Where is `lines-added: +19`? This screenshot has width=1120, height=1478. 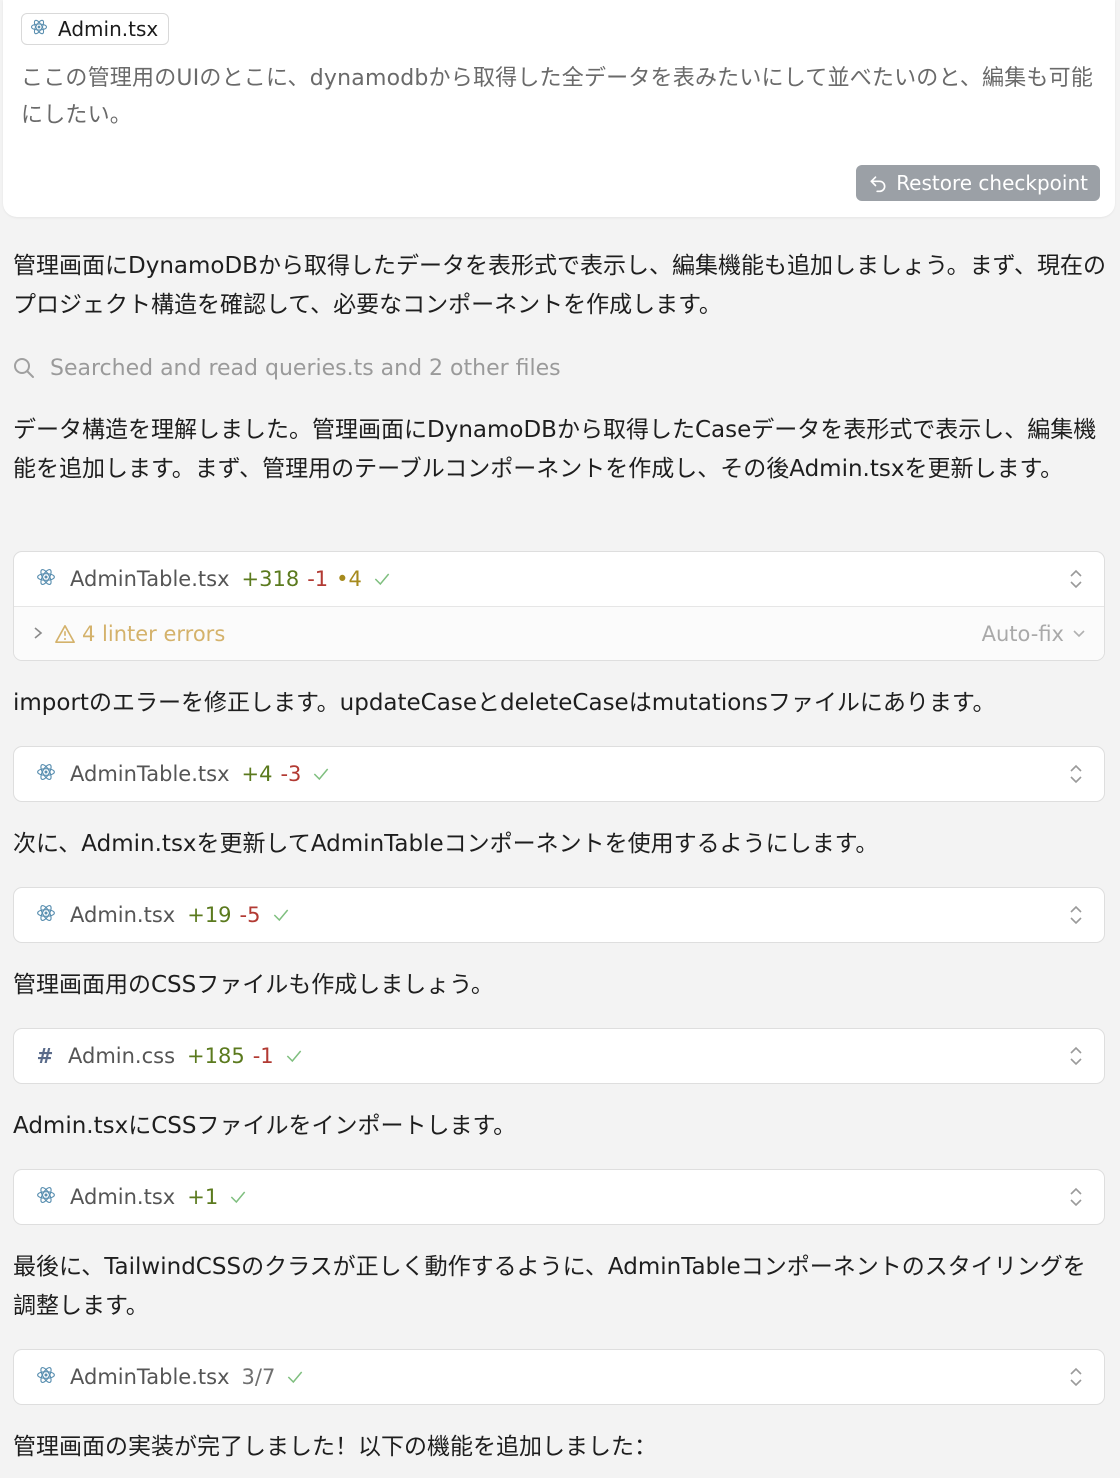 lines-added: +19 is located at coordinates (209, 915).